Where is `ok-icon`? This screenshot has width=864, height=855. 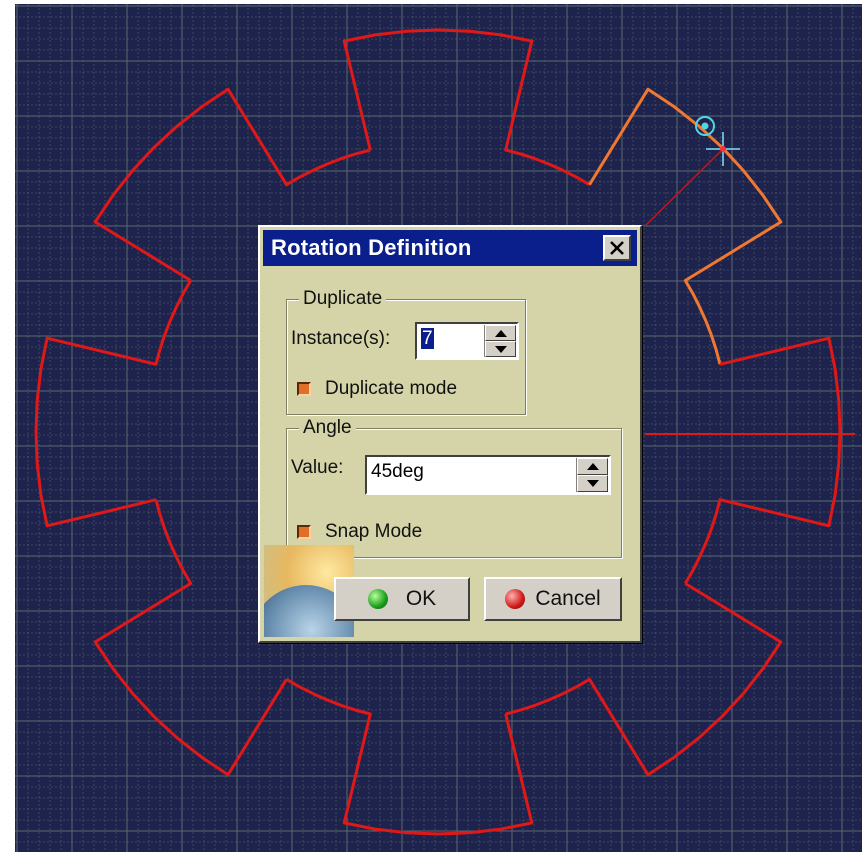 ok-icon is located at coordinates (377, 599).